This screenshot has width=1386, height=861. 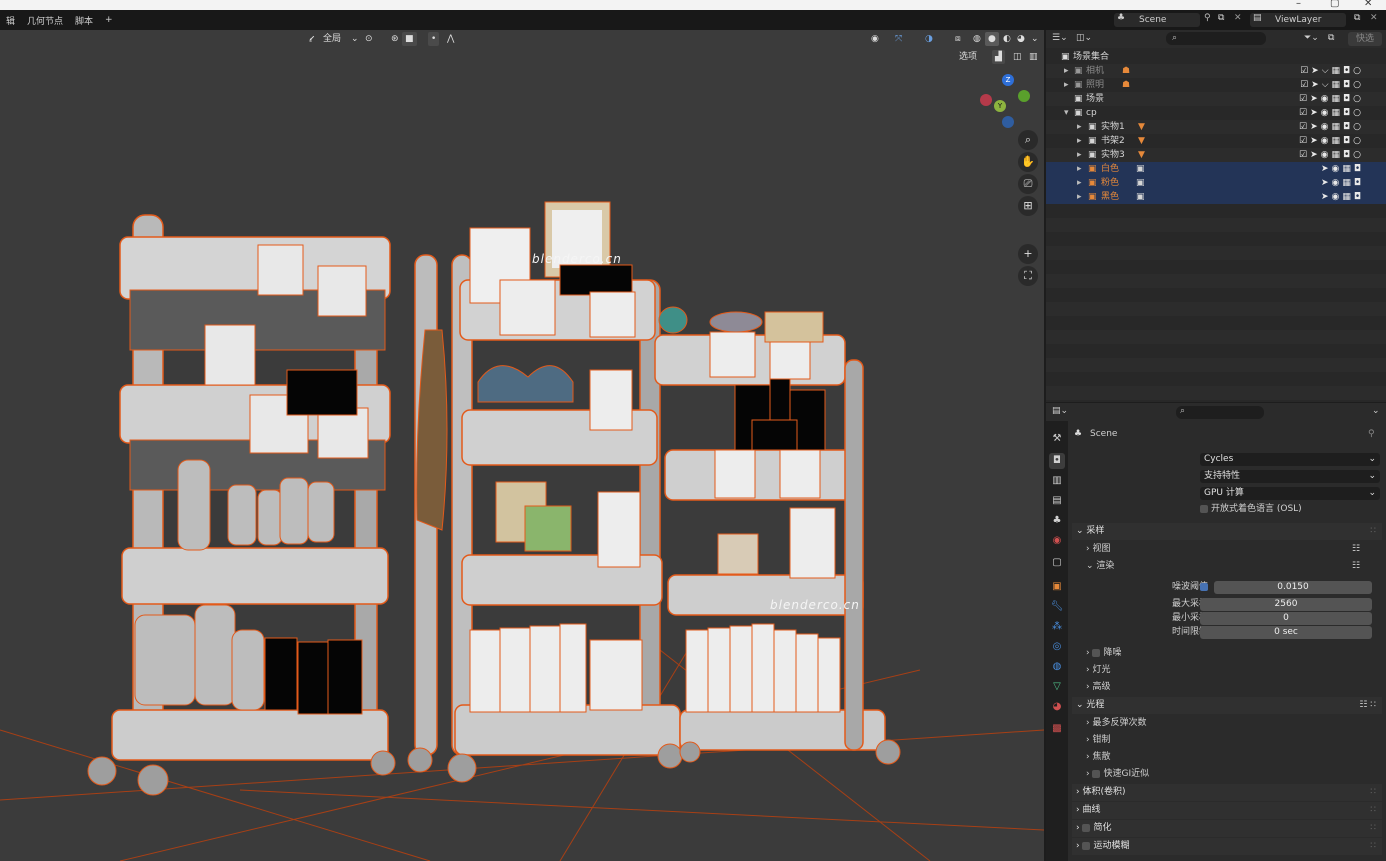 What do you see at coordinates (1000, 106) in the screenshot?
I see `gizmo-y-label: Y` at bounding box center [1000, 106].